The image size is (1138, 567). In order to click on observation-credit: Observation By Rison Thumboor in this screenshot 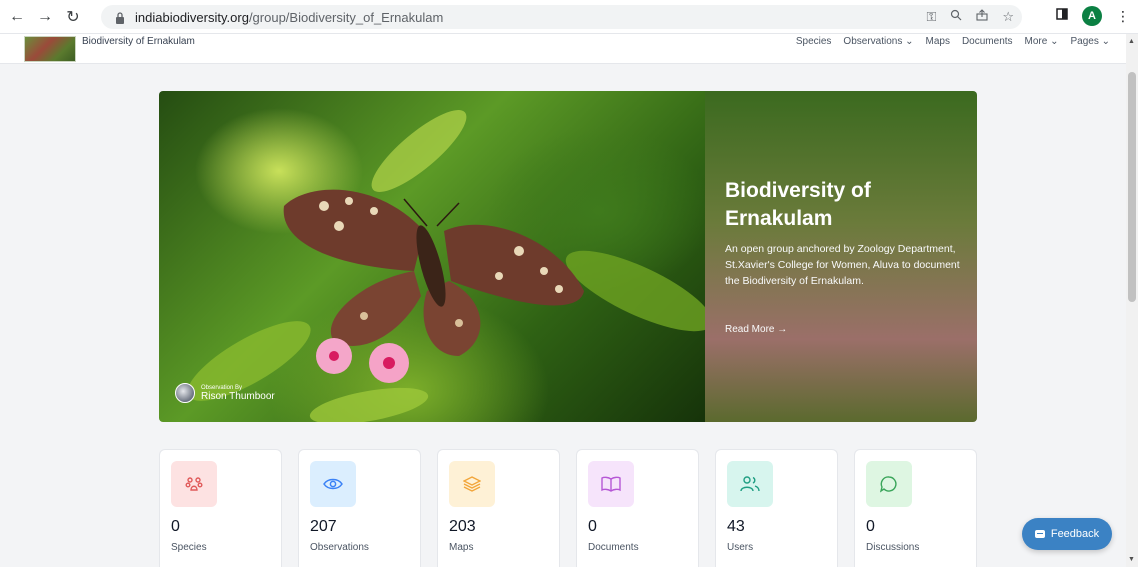, I will do `click(225, 393)`.